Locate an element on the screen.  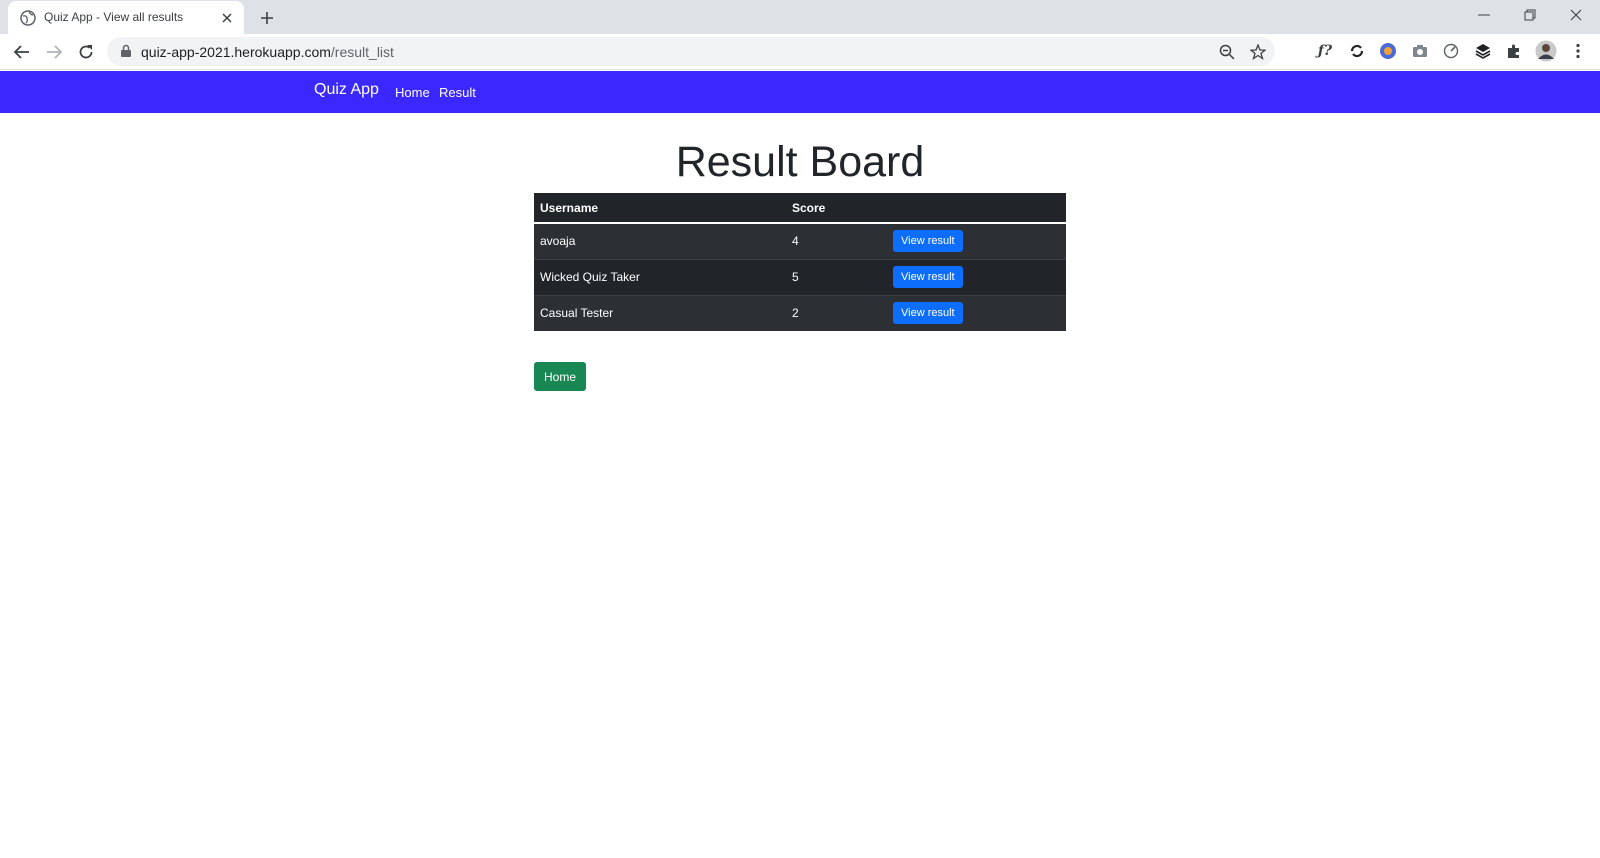
tab-title: Quiz App - View all results is located at coordinates (114, 17).